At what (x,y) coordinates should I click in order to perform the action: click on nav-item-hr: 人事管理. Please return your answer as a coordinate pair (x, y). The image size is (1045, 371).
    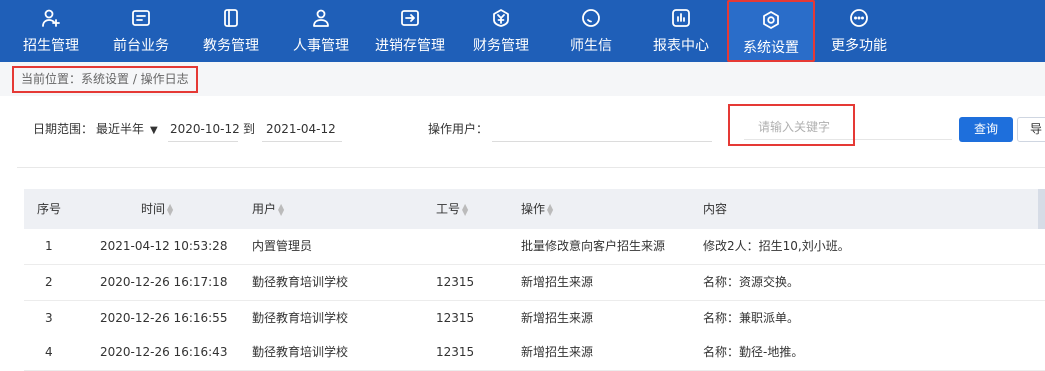
    Looking at the image, I should click on (321, 31).